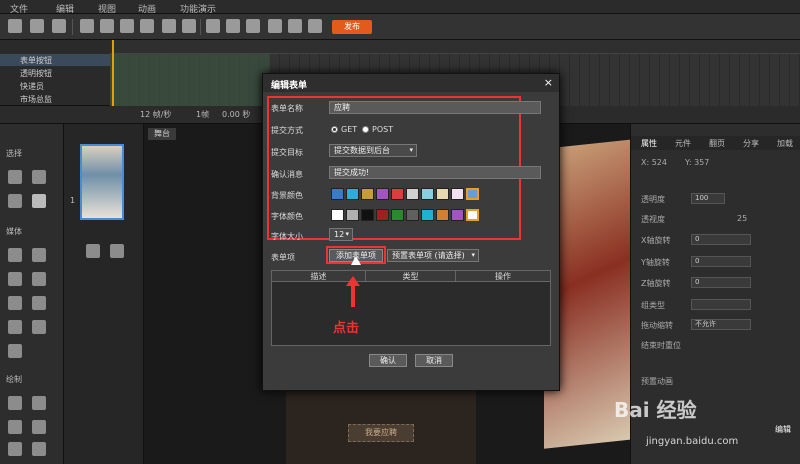 This screenshot has width=800, height=464. I want to click on copy-icon, so click(107, 26).